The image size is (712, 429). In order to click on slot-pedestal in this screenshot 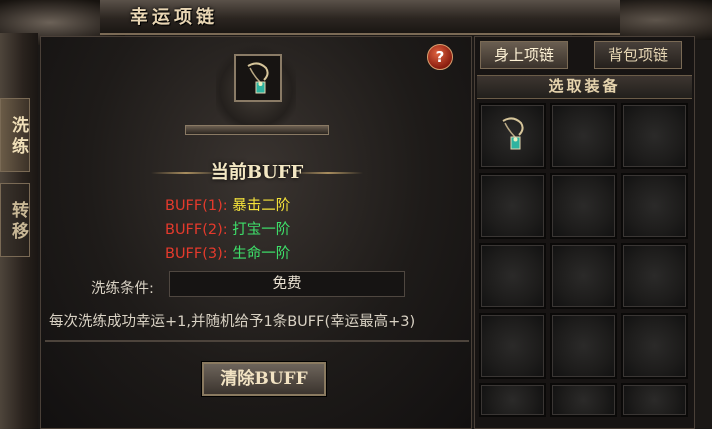, I will do `click(257, 130)`.